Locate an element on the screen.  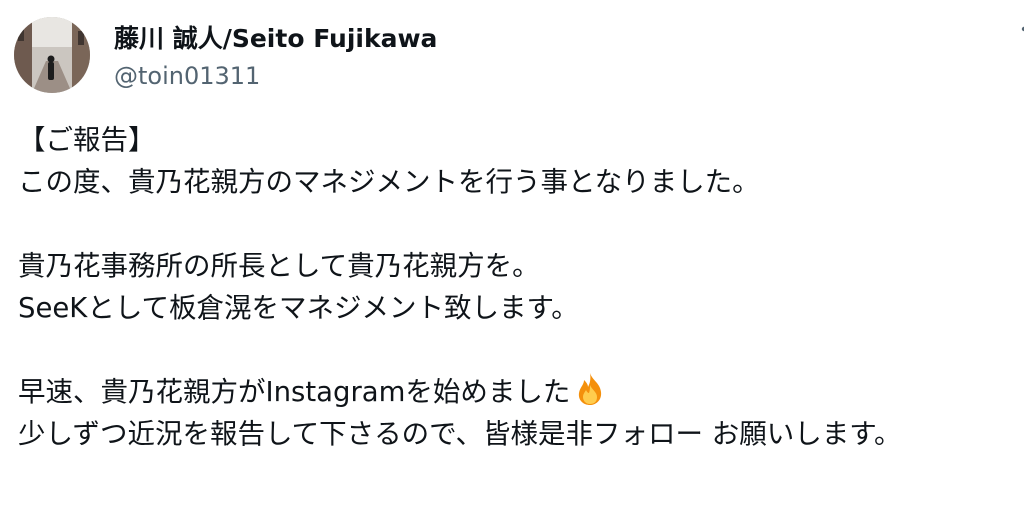
tweet-line: 【ご報告】 is located at coordinates (87, 140).